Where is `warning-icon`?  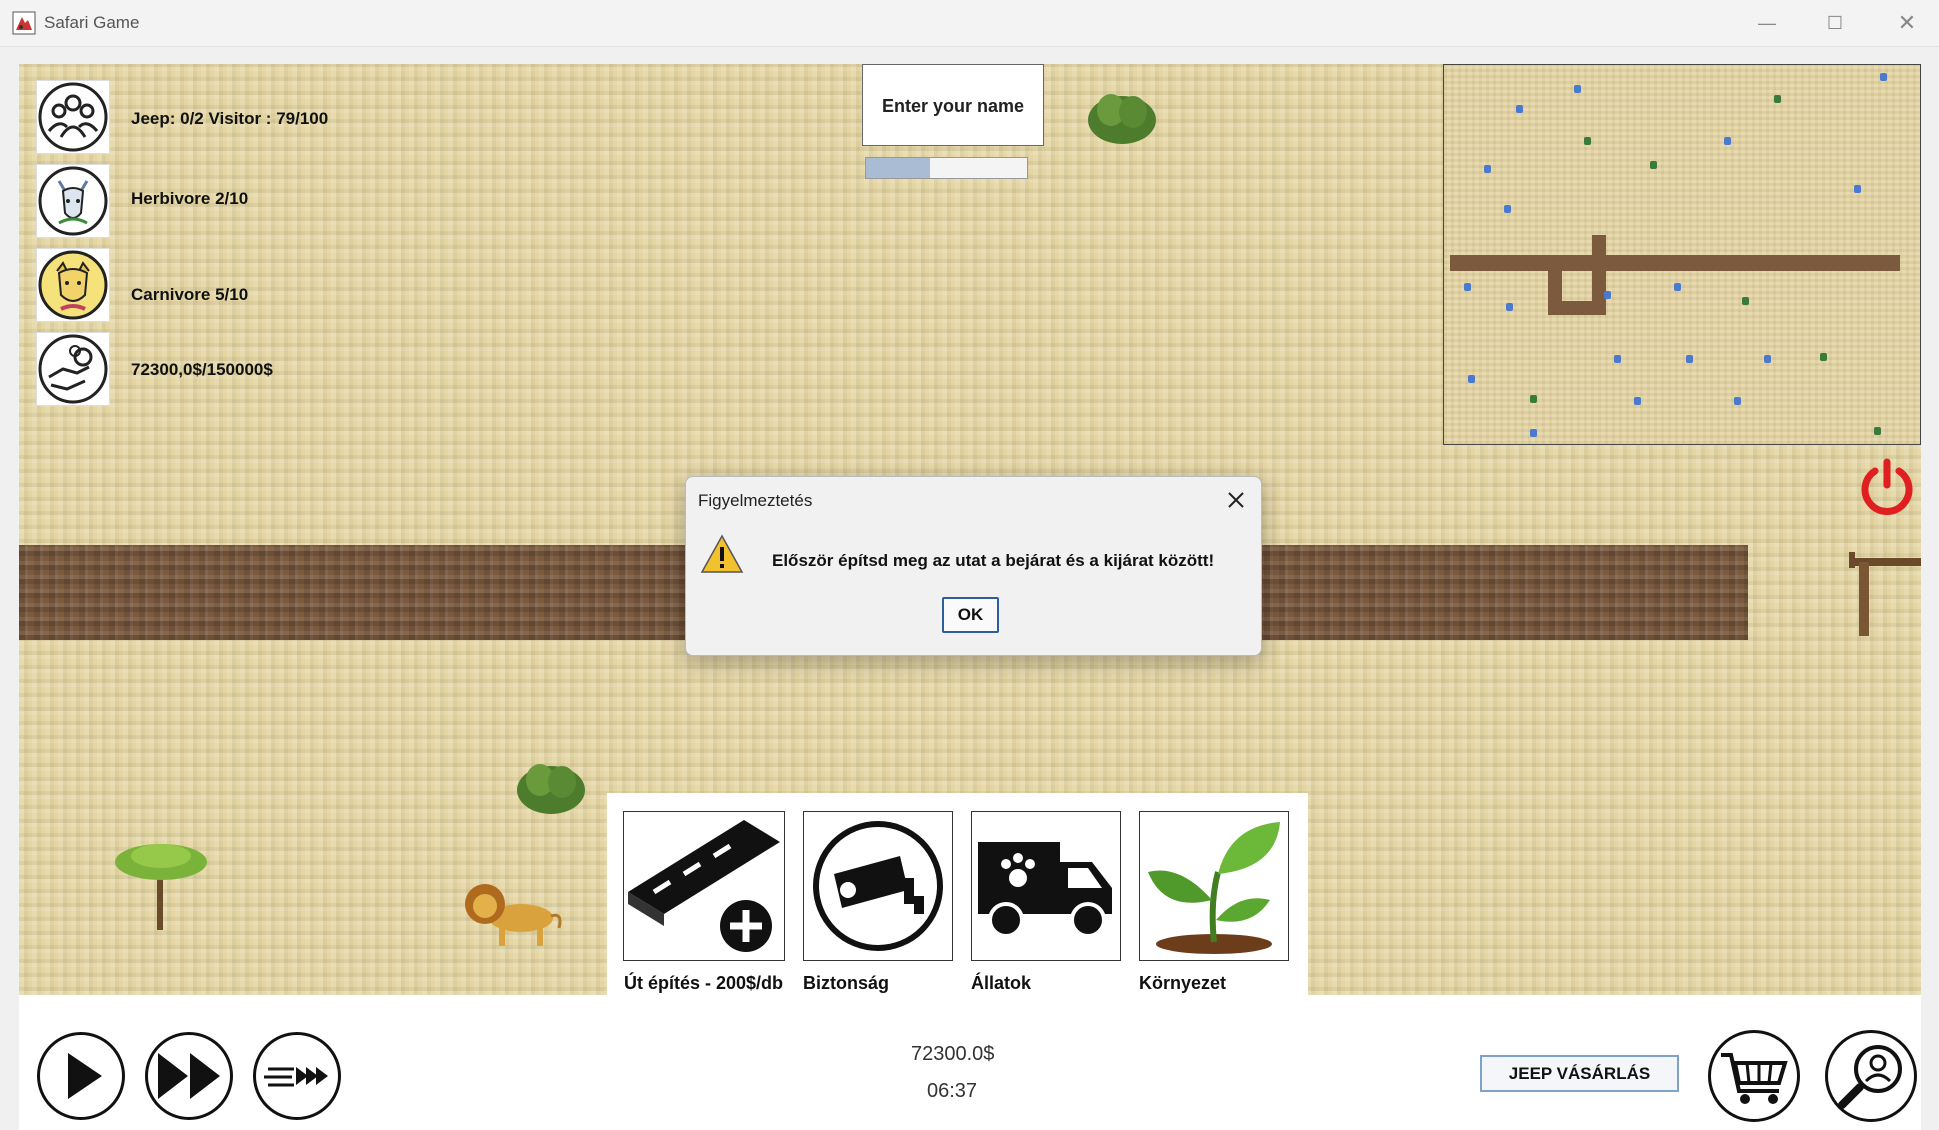 warning-icon is located at coordinates (722, 553).